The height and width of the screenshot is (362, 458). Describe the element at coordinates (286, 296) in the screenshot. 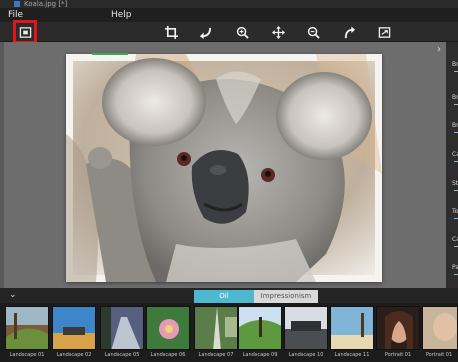

I see `tab-impressionism: Impressionism` at that location.